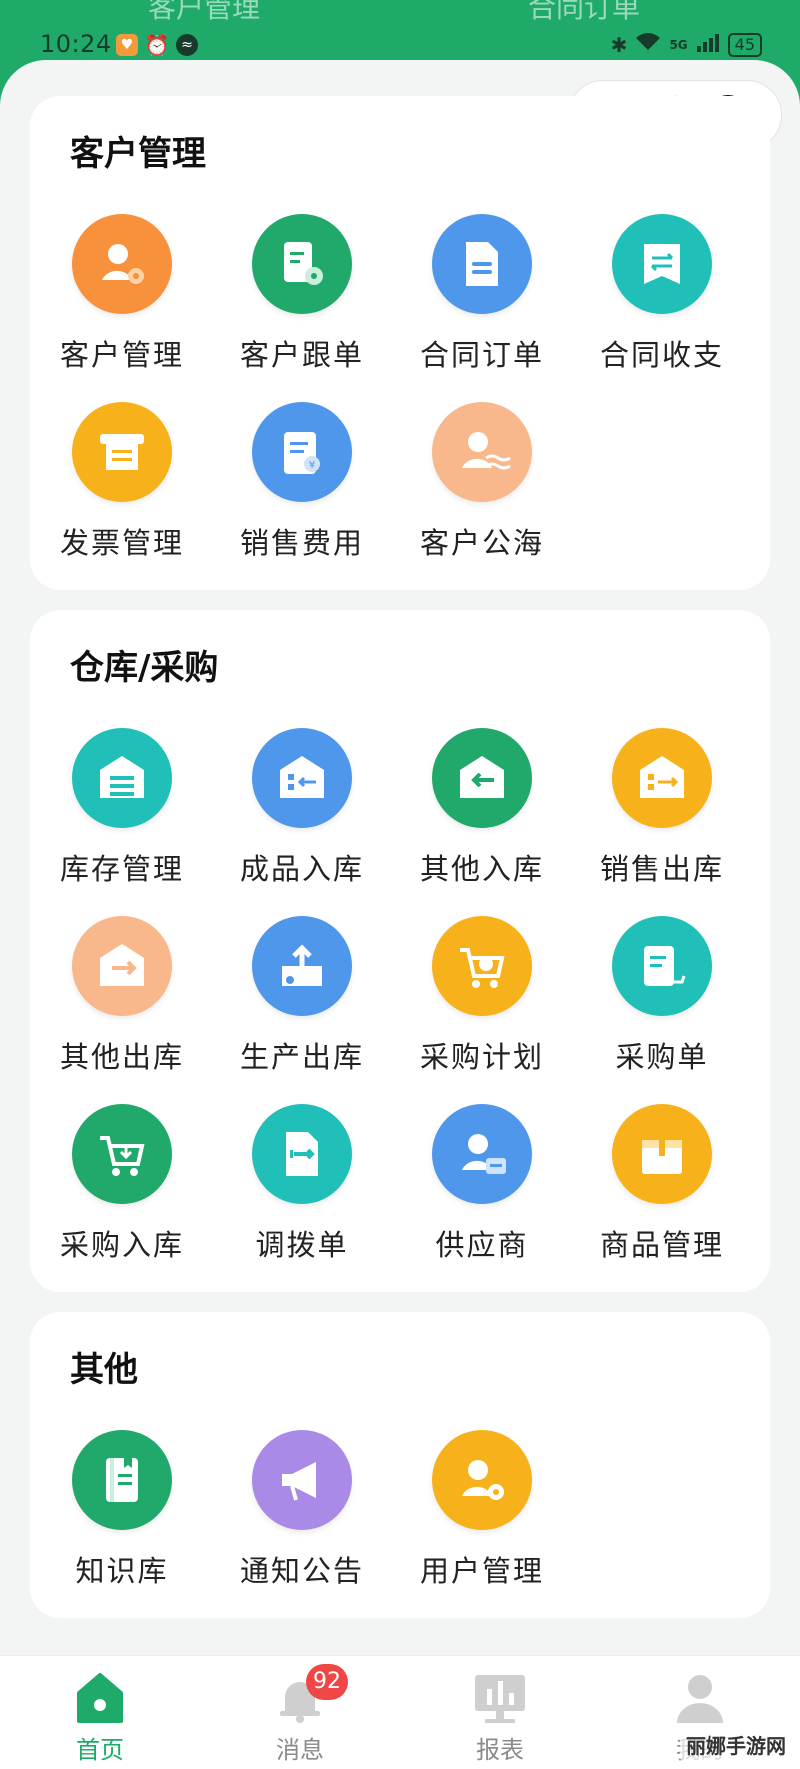  Describe the element at coordinates (302, 264) in the screenshot. I see `document-target-icon` at that location.